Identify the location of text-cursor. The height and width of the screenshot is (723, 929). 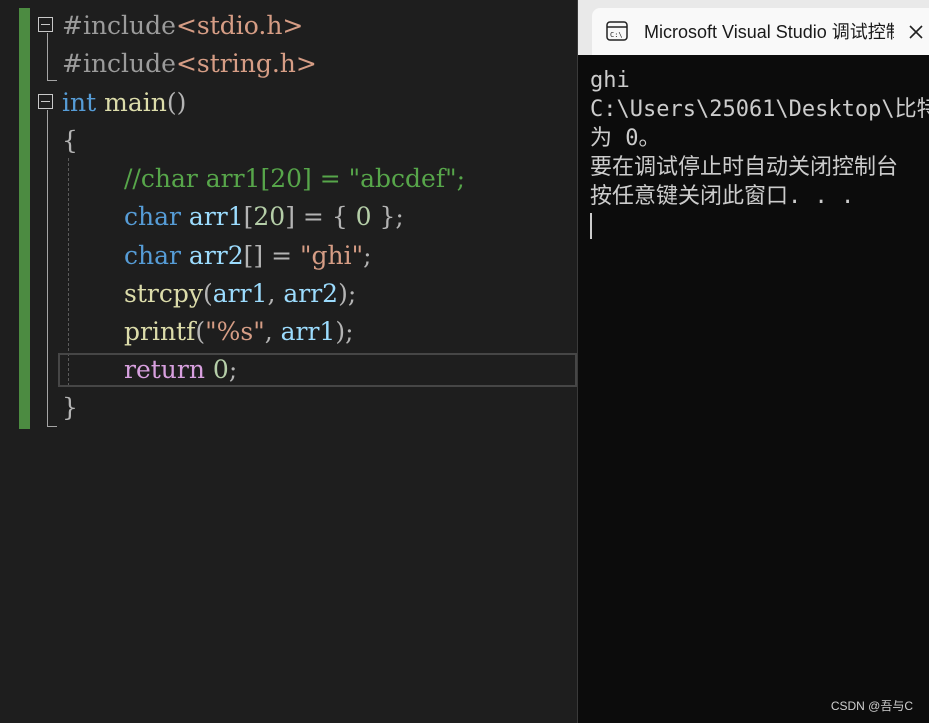
(591, 226).